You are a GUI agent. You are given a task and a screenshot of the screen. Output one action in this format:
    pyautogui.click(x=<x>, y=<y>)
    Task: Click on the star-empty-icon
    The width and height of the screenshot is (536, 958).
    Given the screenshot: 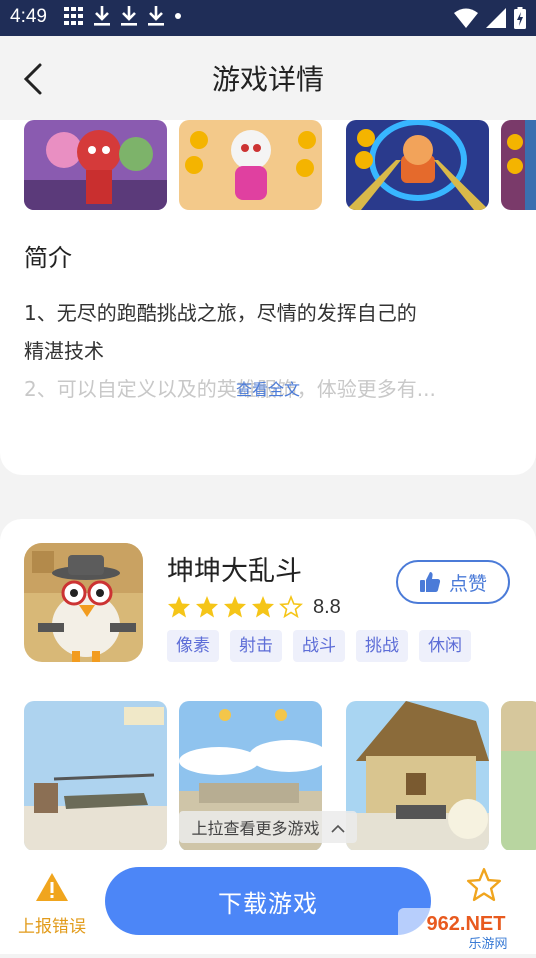 What is the action you would take?
    pyautogui.click(x=291, y=607)
    